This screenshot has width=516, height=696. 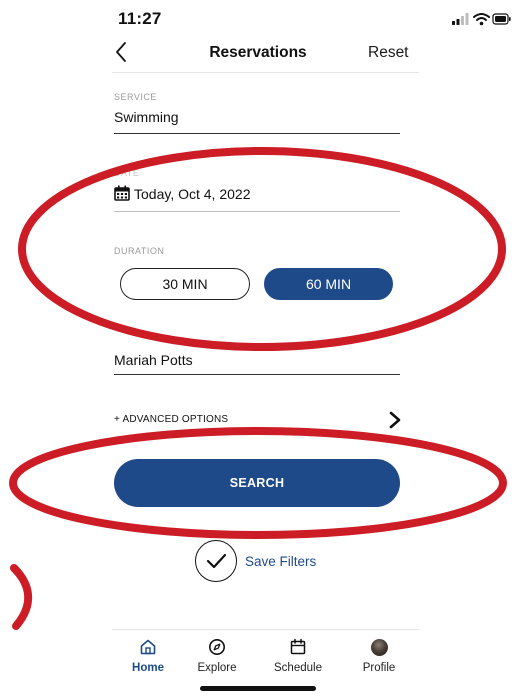 I want to click on status-icons, so click(x=481, y=19).